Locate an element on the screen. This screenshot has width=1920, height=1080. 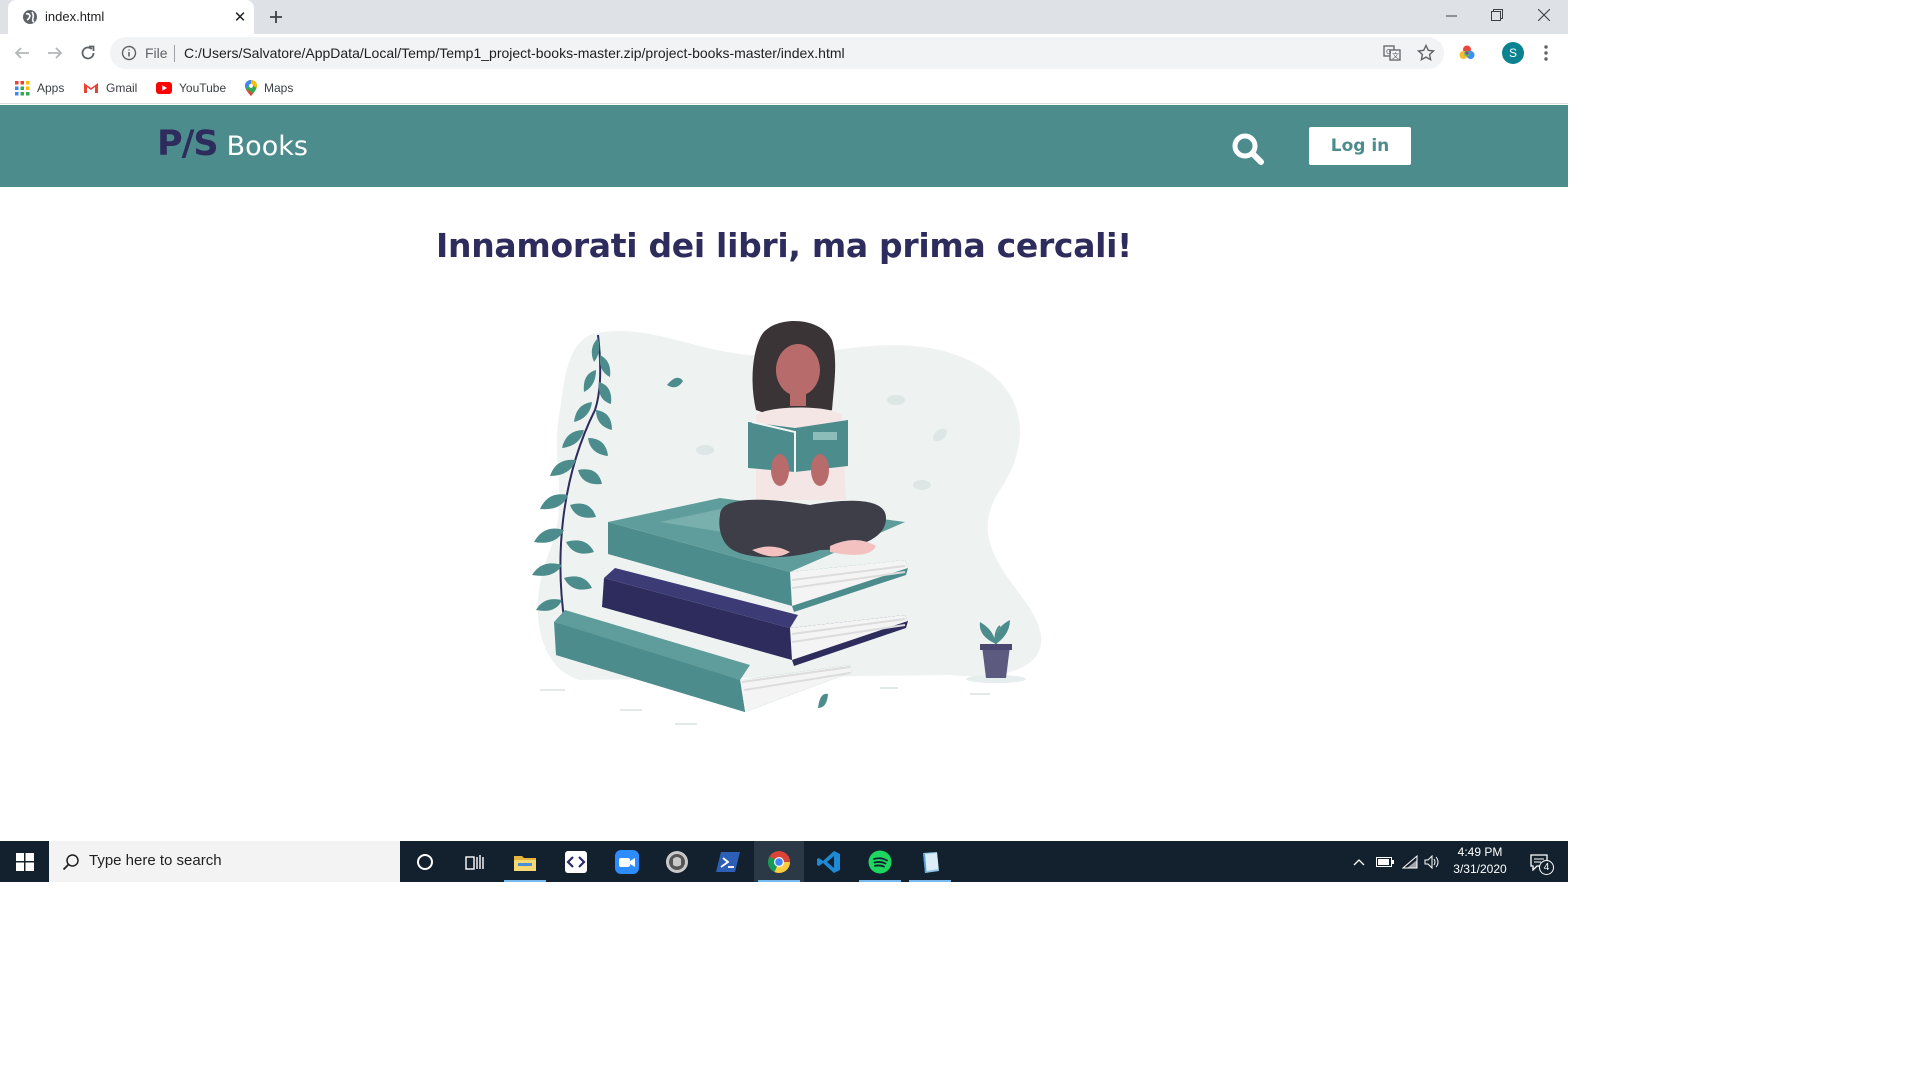
arrow-right-icon is located at coordinates (55, 53).